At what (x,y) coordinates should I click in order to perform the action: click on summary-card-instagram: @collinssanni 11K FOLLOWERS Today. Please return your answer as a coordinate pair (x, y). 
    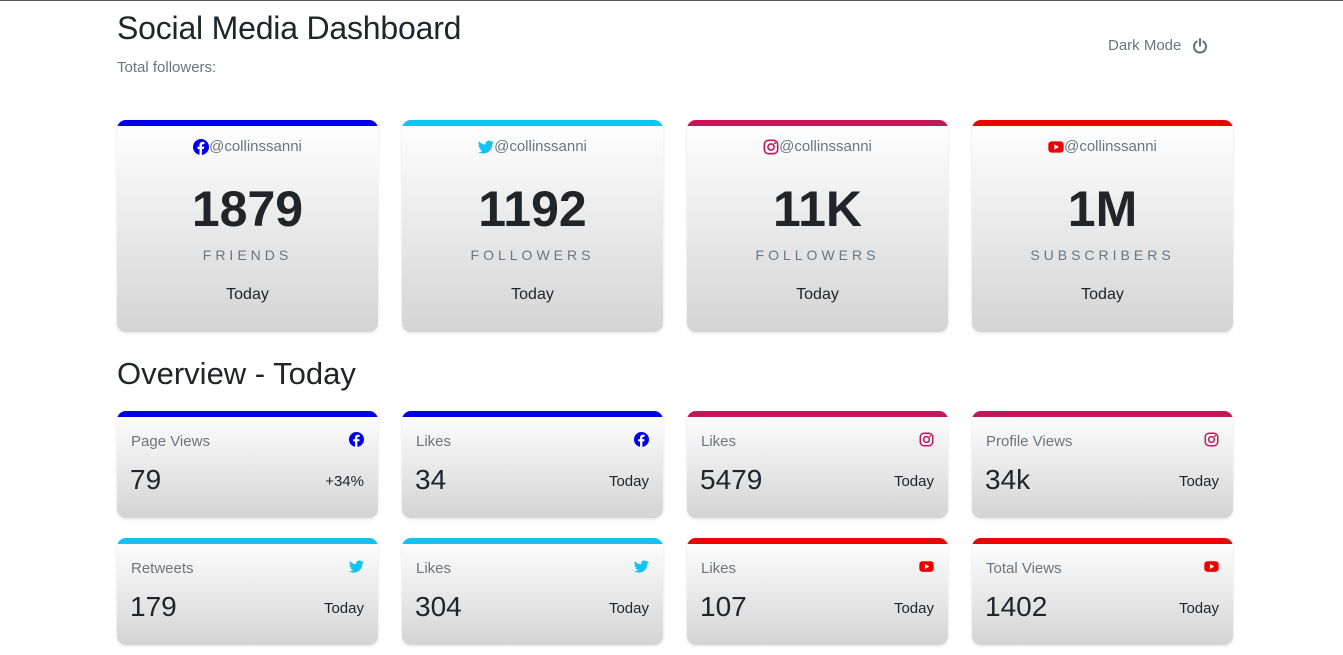
    Looking at the image, I should click on (817, 226).